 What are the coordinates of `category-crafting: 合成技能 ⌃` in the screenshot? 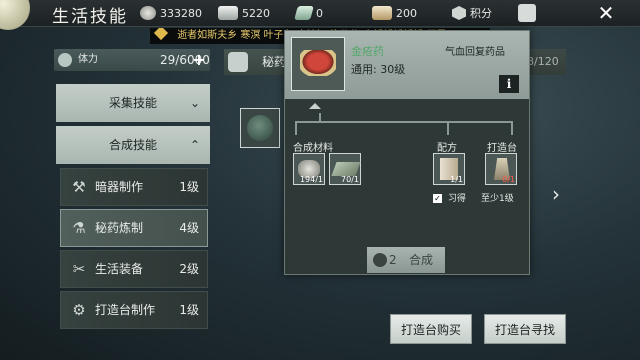 It's located at (133, 145).